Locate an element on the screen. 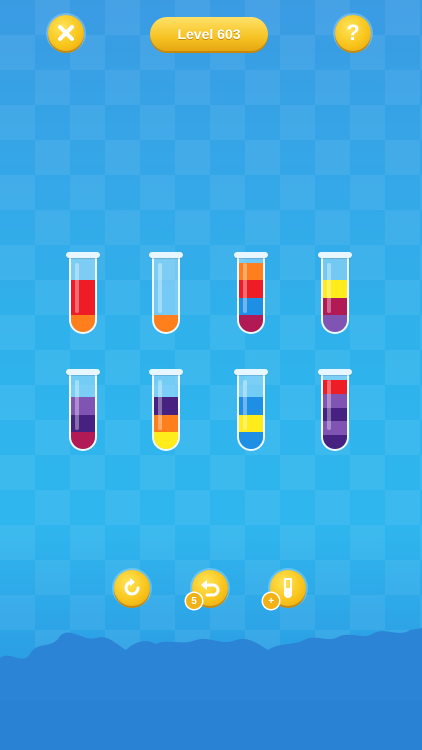 Image resolution: width=422 pixels, height=750 pixels. level-indicator: Level 603 is located at coordinates (209, 34).